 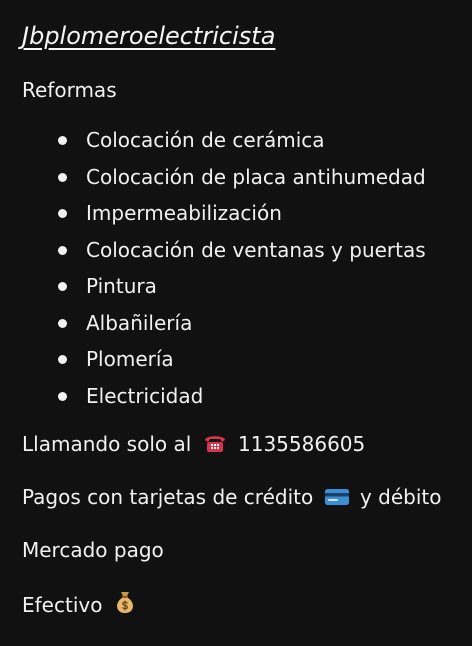 I want to click on service-label: Pintura, so click(x=121, y=286).